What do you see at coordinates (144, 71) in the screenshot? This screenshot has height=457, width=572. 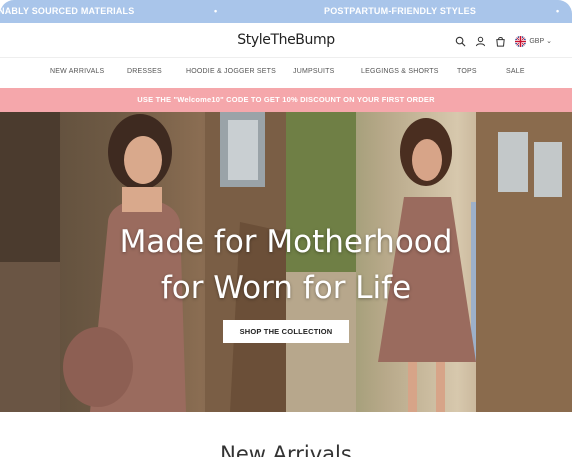 I see `nav-item-dresses: DRESSES` at bounding box center [144, 71].